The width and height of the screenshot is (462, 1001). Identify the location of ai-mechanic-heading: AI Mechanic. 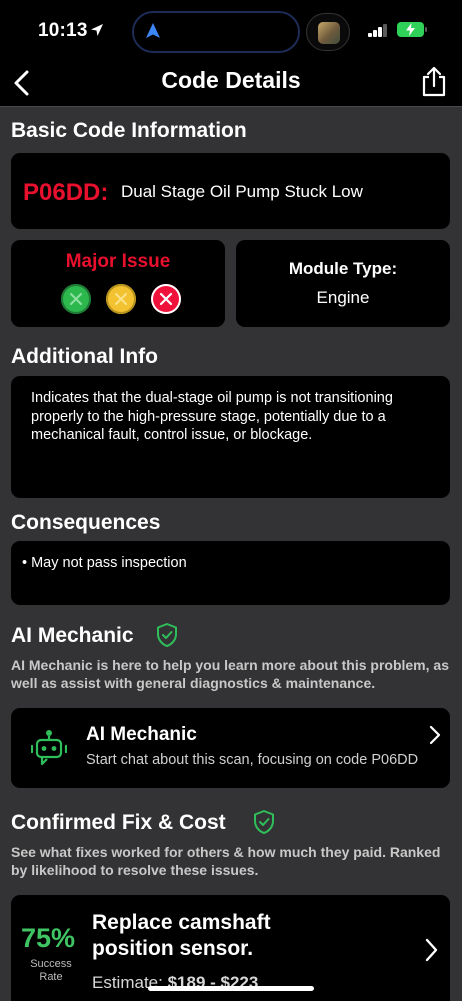
(72, 635).